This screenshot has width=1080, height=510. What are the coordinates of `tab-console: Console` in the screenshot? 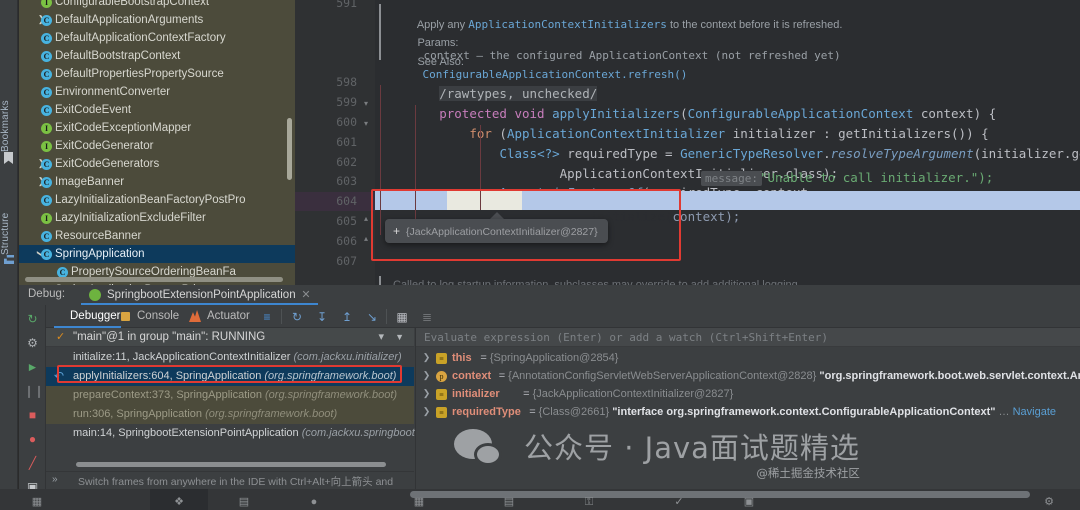 It's located at (150, 316).